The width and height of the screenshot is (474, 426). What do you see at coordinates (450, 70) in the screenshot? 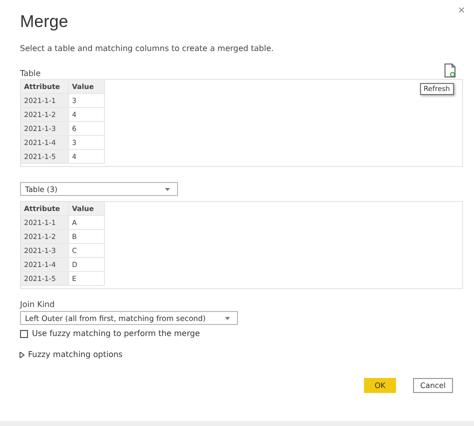
I see `document-icon` at bounding box center [450, 70].